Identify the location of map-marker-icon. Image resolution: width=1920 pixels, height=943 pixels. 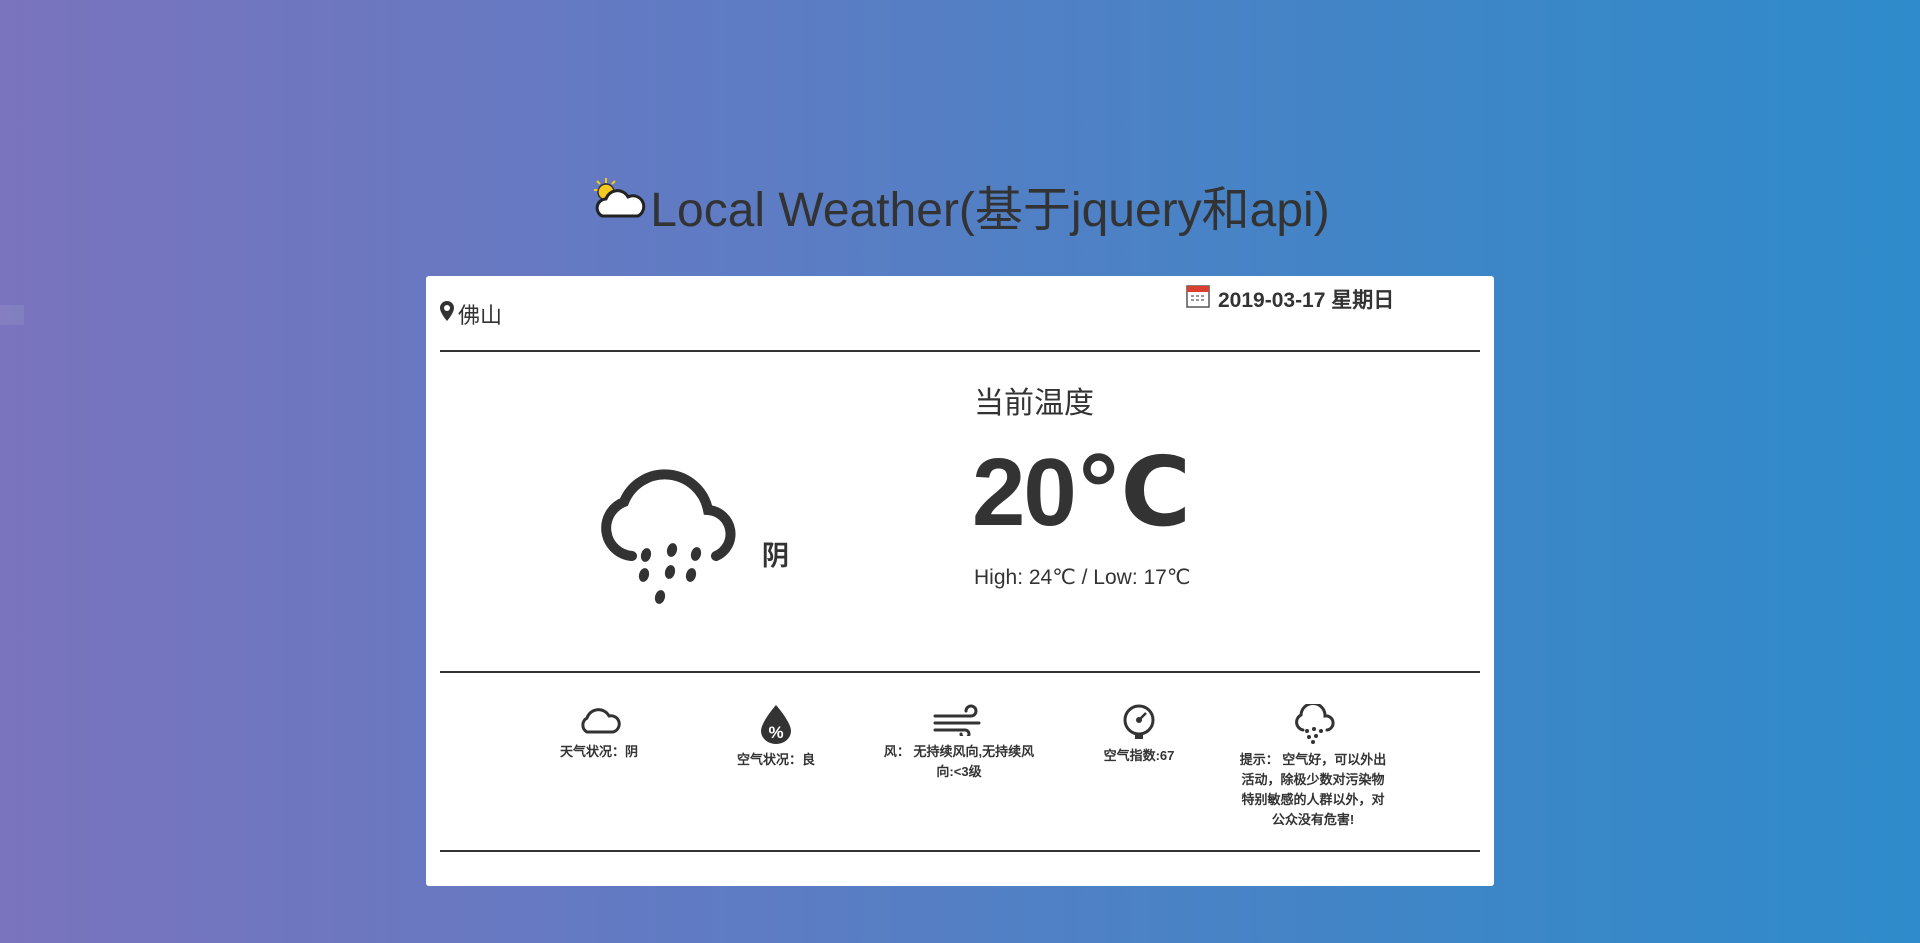
(447, 314).